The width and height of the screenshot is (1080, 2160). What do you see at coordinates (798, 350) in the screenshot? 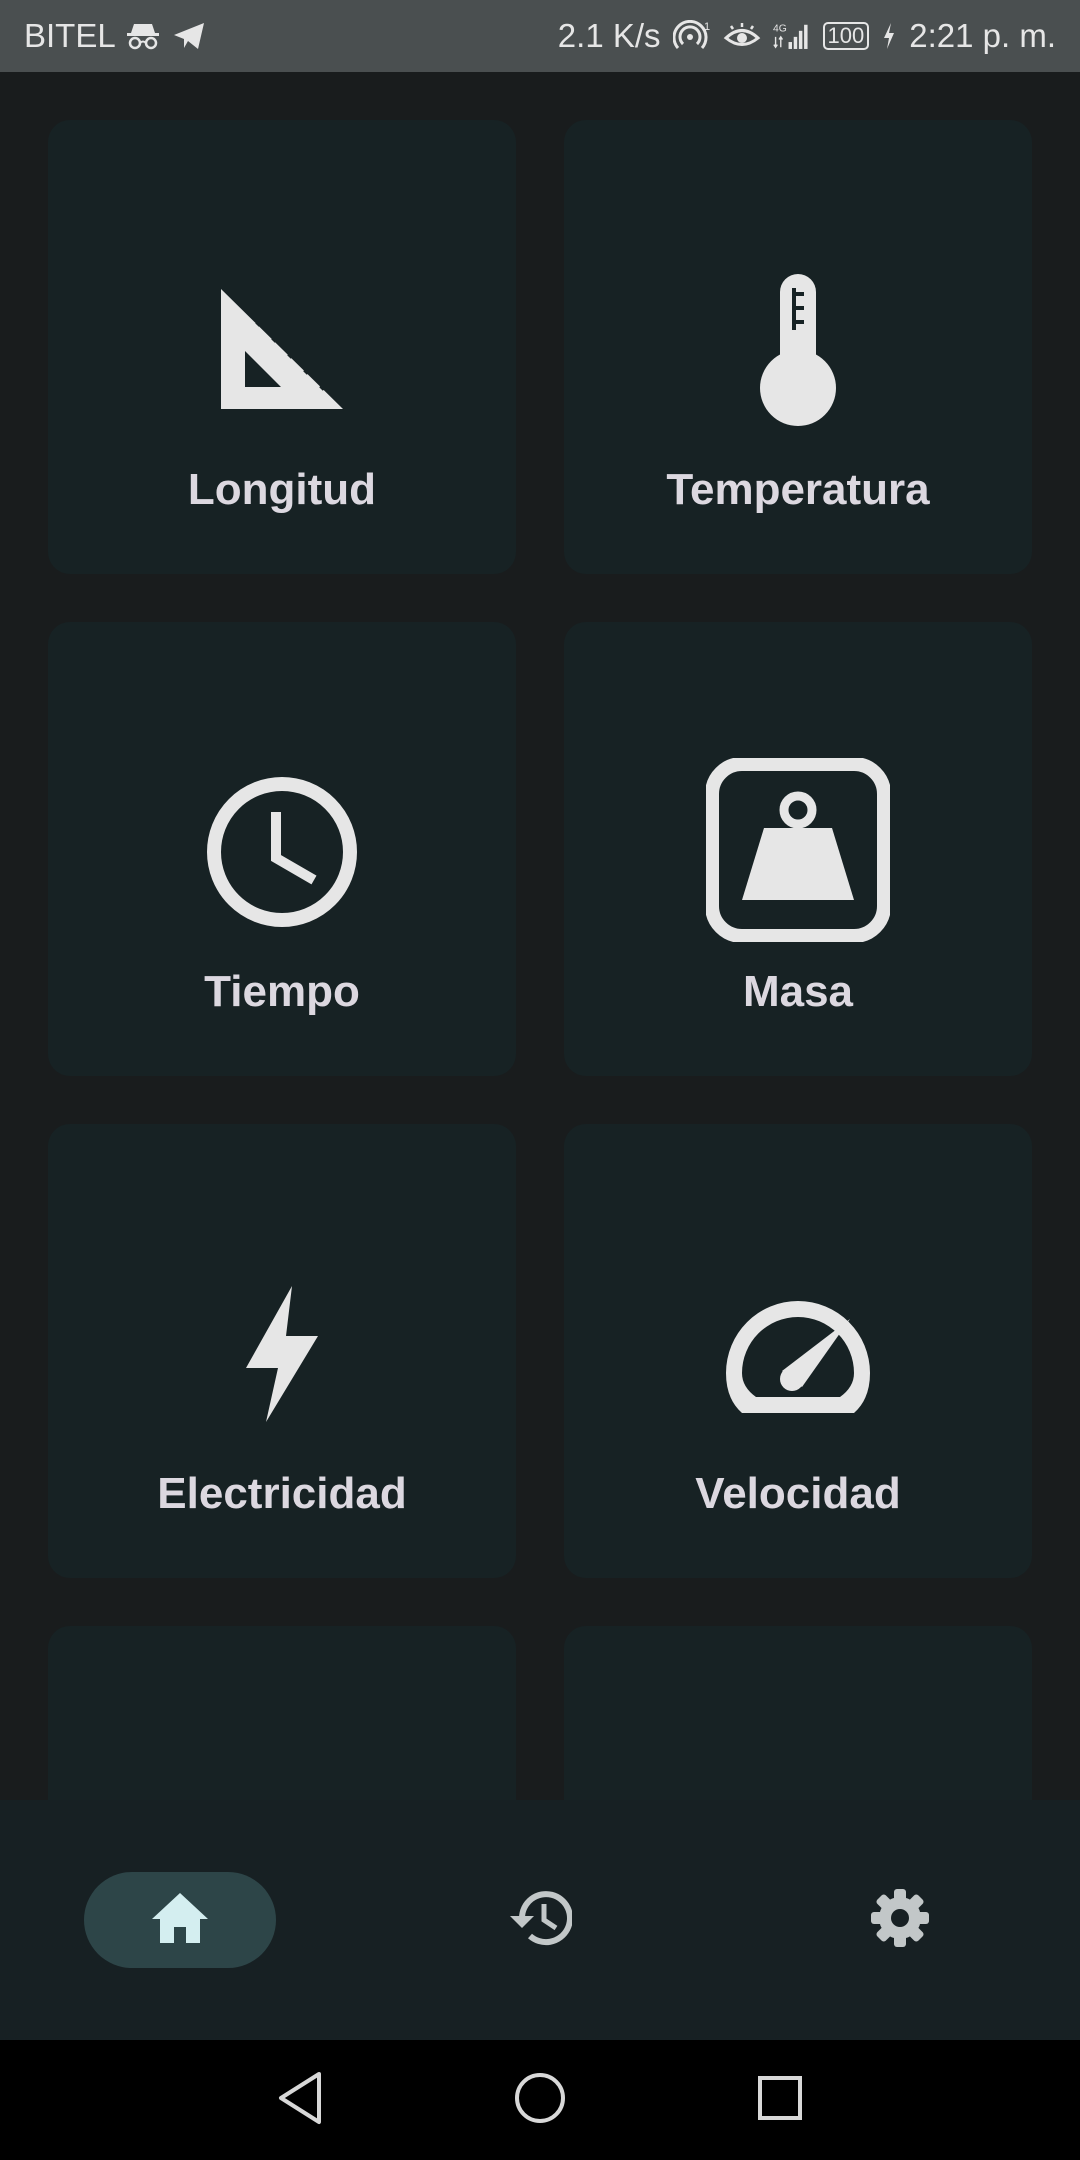
I see `thermometer-icon` at bounding box center [798, 350].